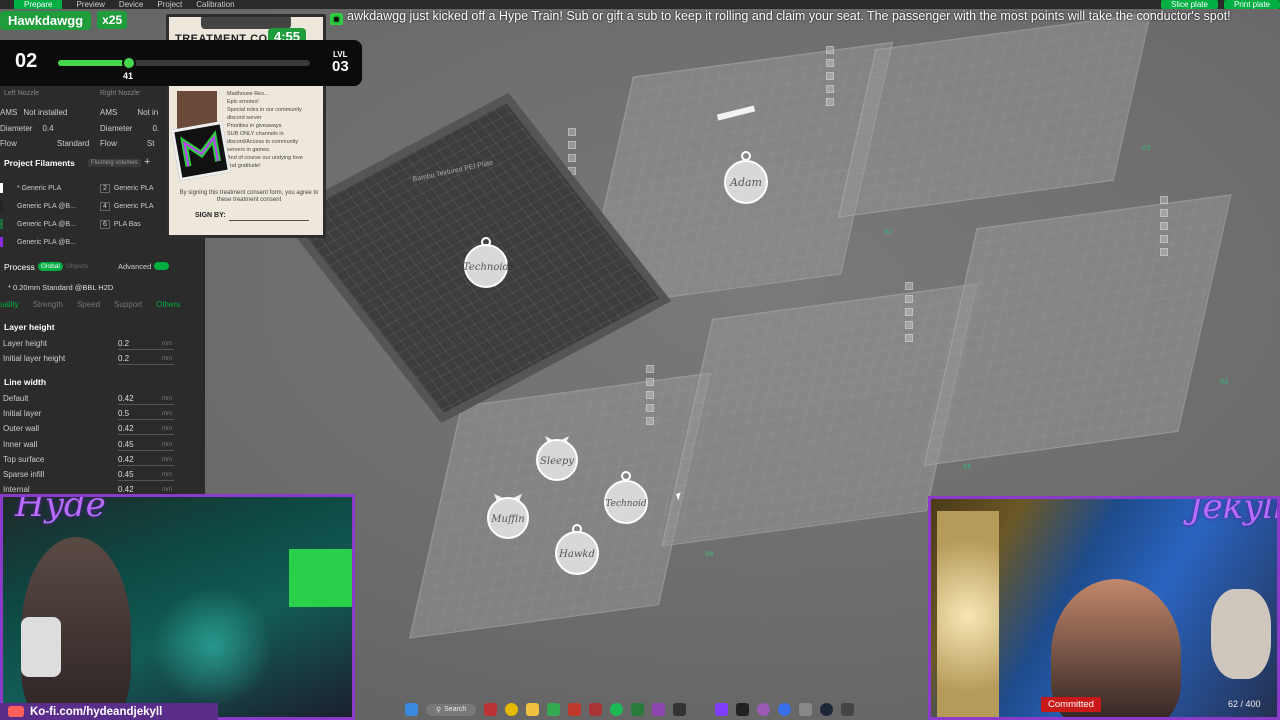 The height and width of the screenshot is (720, 1280). I want to click on tab-calibration: Calibration, so click(215, 4).